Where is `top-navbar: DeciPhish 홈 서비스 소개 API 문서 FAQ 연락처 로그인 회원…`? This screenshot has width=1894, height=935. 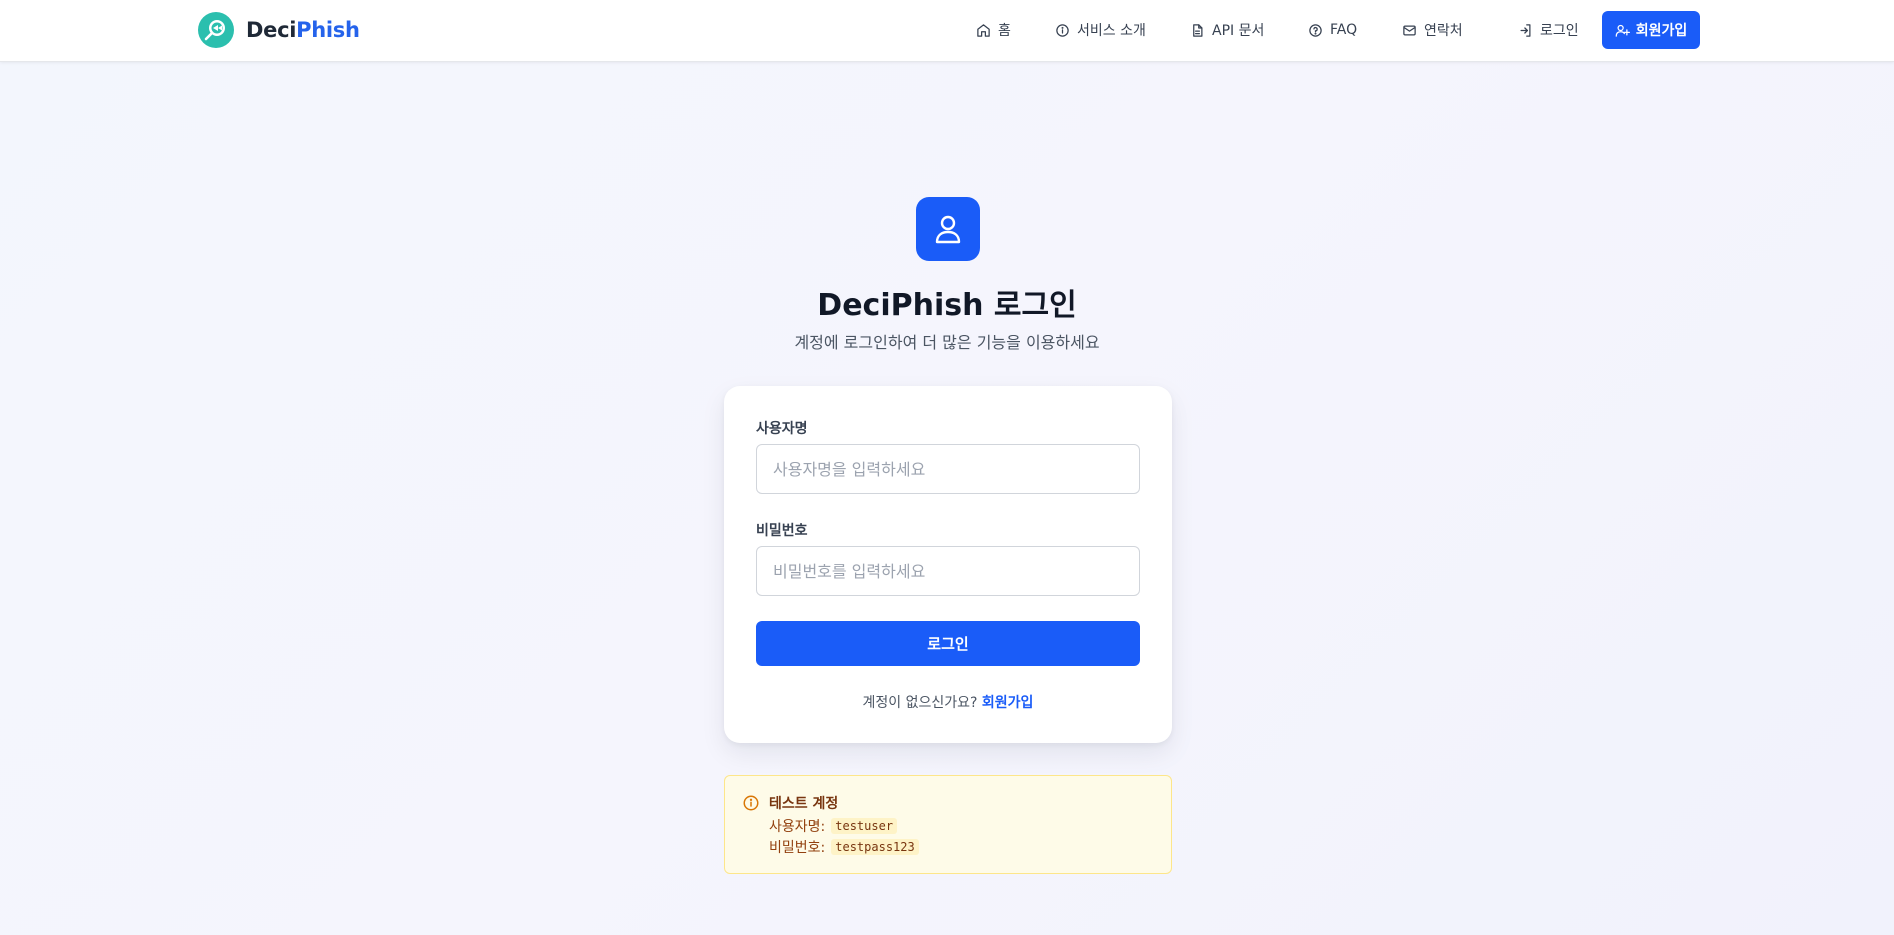 top-navbar: DeciPhish 홈 서비스 소개 API 문서 FAQ 연락처 로그인 회원… is located at coordinates (947, 31).